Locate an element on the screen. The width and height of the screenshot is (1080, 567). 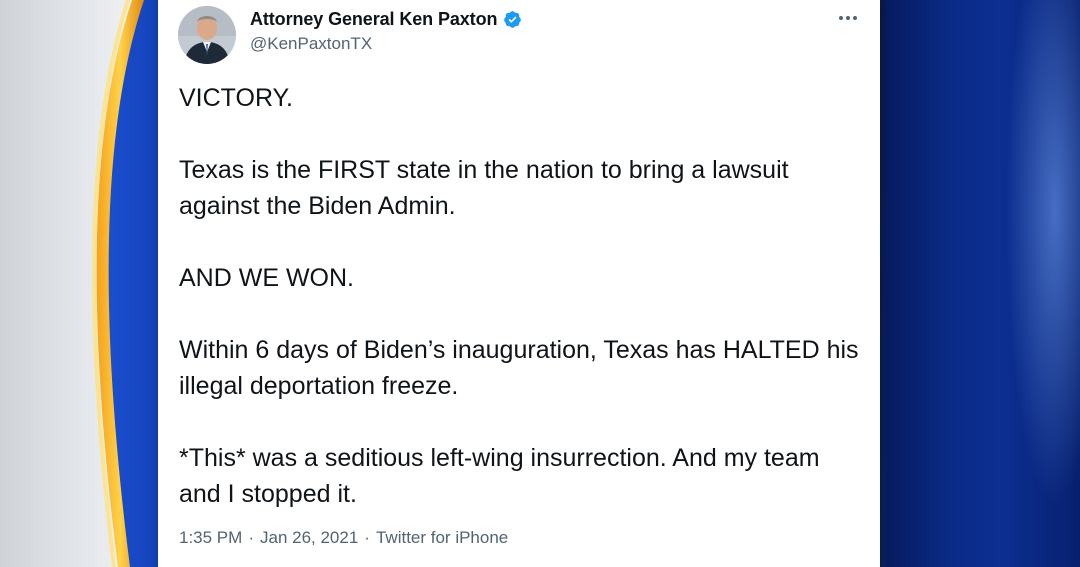
tweet-time: 1:35 PM is located at coordinates (210, 538).